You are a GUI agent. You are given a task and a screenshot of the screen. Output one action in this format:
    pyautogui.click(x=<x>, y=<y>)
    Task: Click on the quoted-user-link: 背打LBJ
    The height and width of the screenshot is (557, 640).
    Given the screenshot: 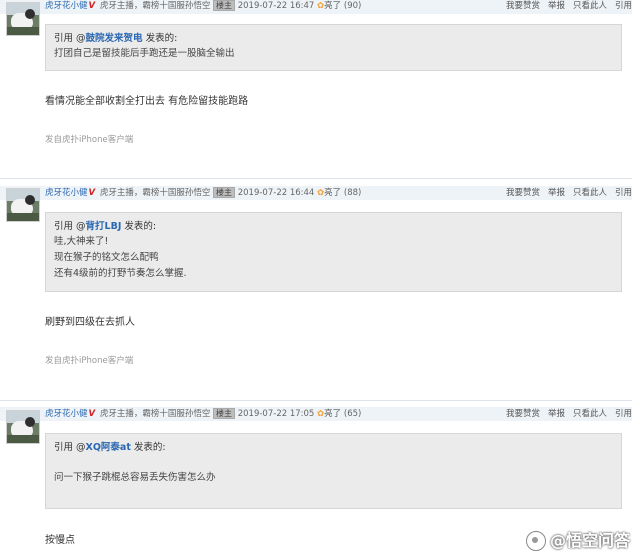 What is the action you would take?
    pyautogui.click(x=104, y=226)
    